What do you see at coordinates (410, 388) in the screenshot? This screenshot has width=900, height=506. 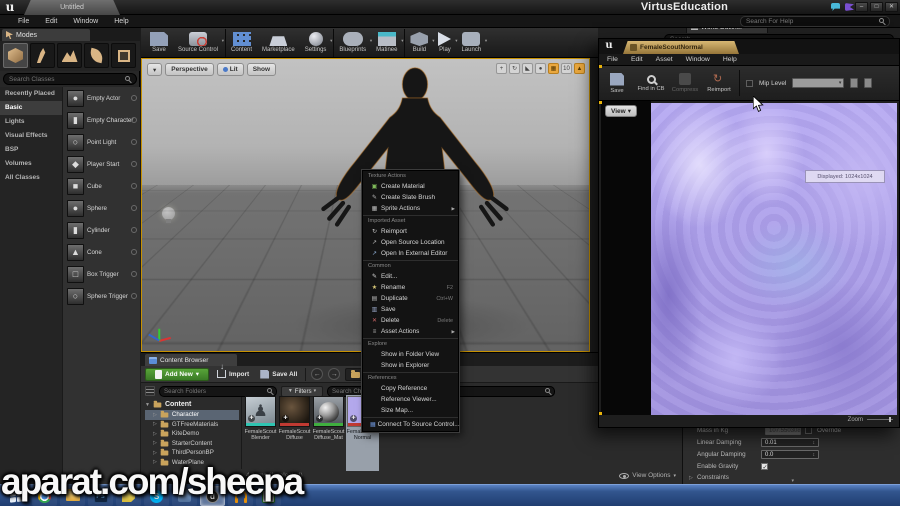 I see `context-menu-item: Copy Reference` at bounding box center [410, 388].